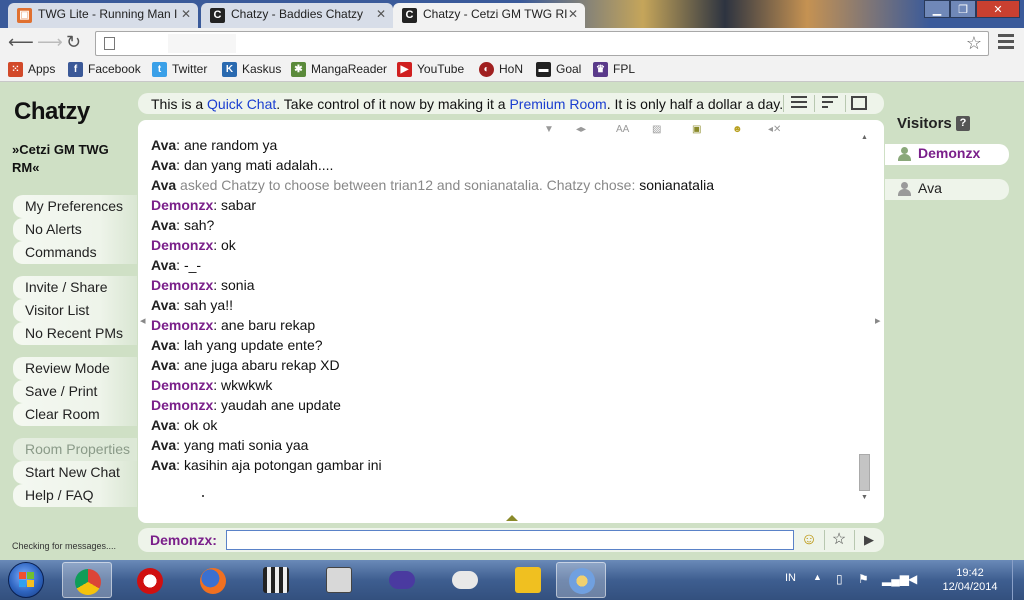  I want to click on show-desktop-button, so click(1018, 580).